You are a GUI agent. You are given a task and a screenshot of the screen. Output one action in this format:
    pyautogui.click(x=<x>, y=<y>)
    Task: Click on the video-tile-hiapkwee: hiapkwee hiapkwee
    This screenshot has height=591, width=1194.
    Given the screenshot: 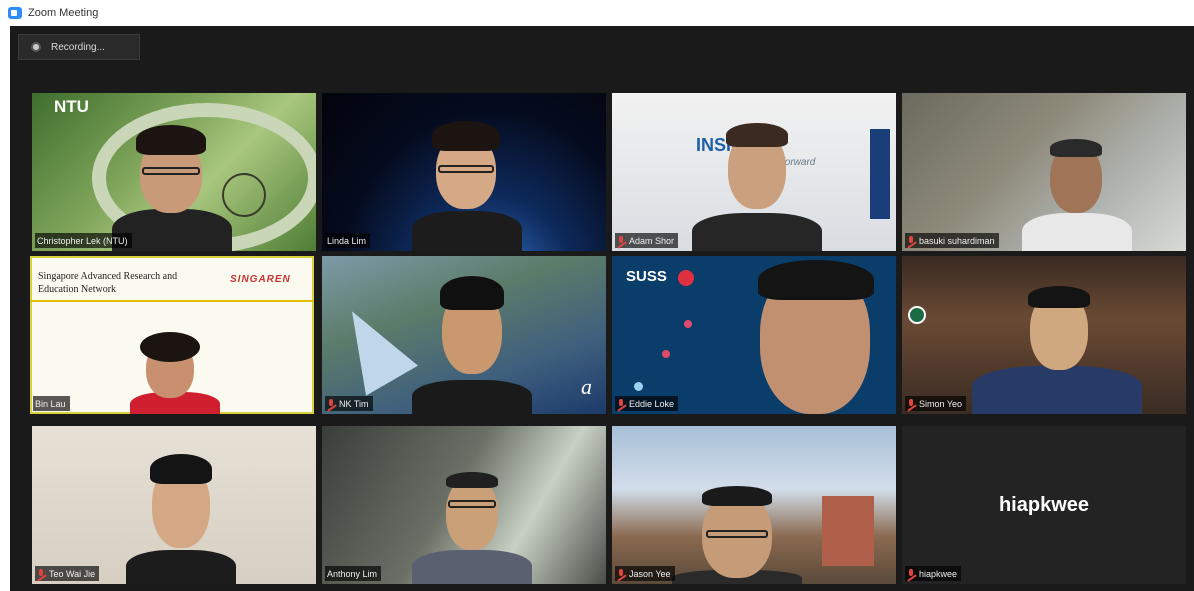 What is the action you would take?
    pyautogui.click(x=1044, y=505)
    